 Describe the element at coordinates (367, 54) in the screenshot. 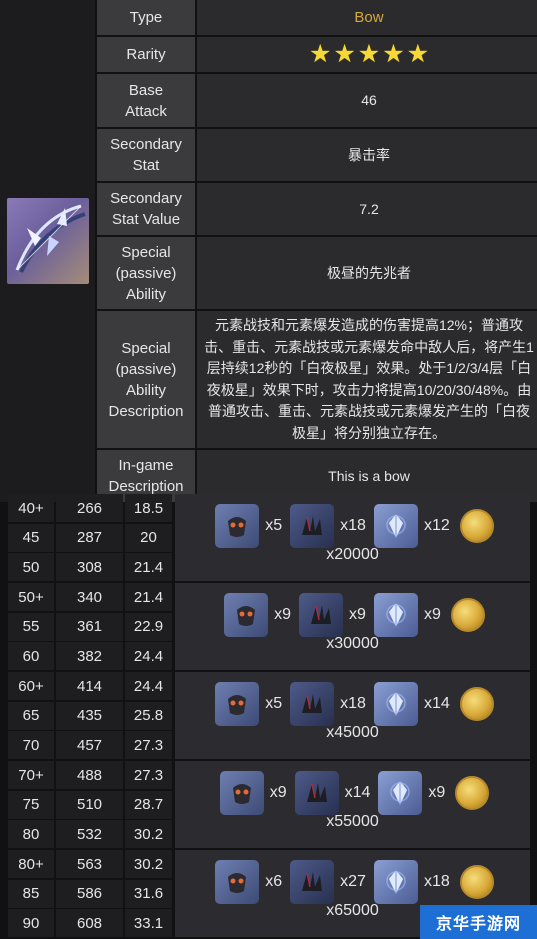

I see `rarity-value: ★ ★ ★ ★ ★` at that location.